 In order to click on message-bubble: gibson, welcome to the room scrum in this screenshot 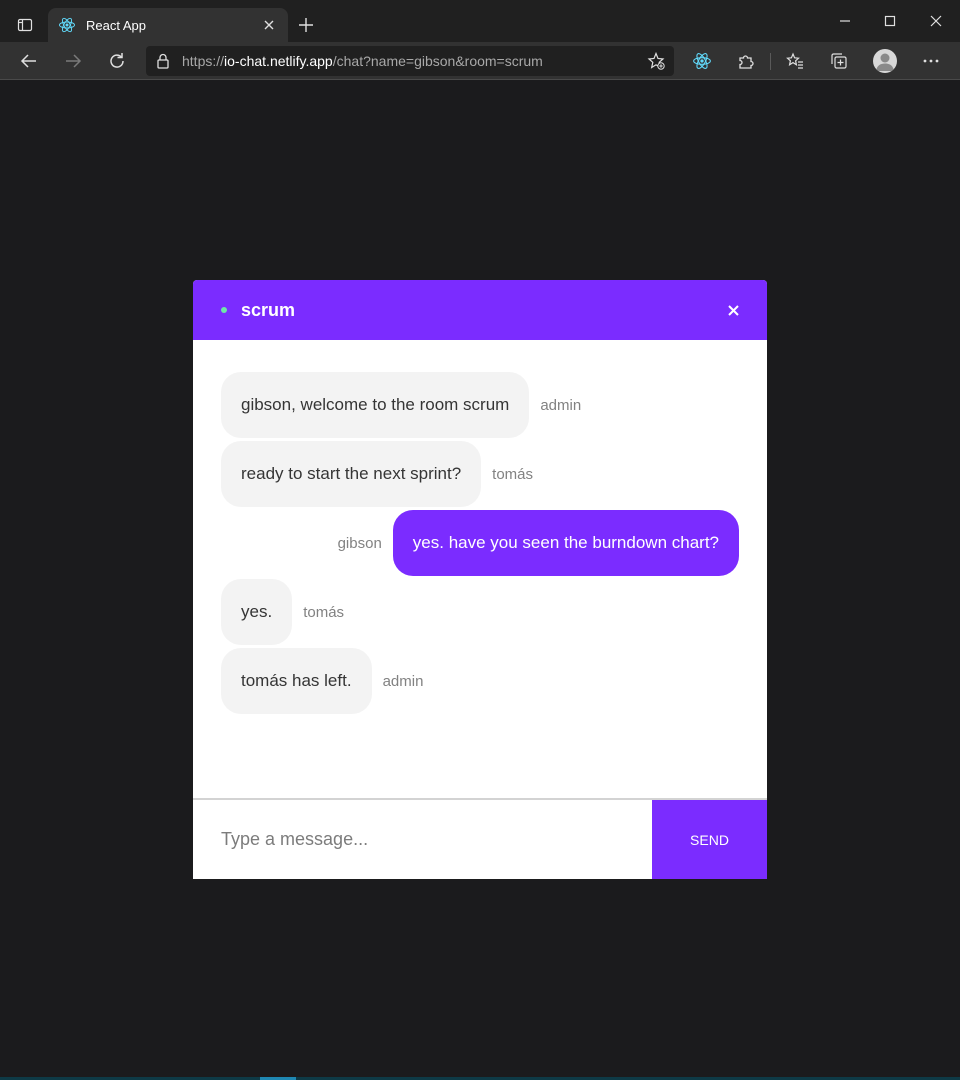, I will do `click(375, 405)`.